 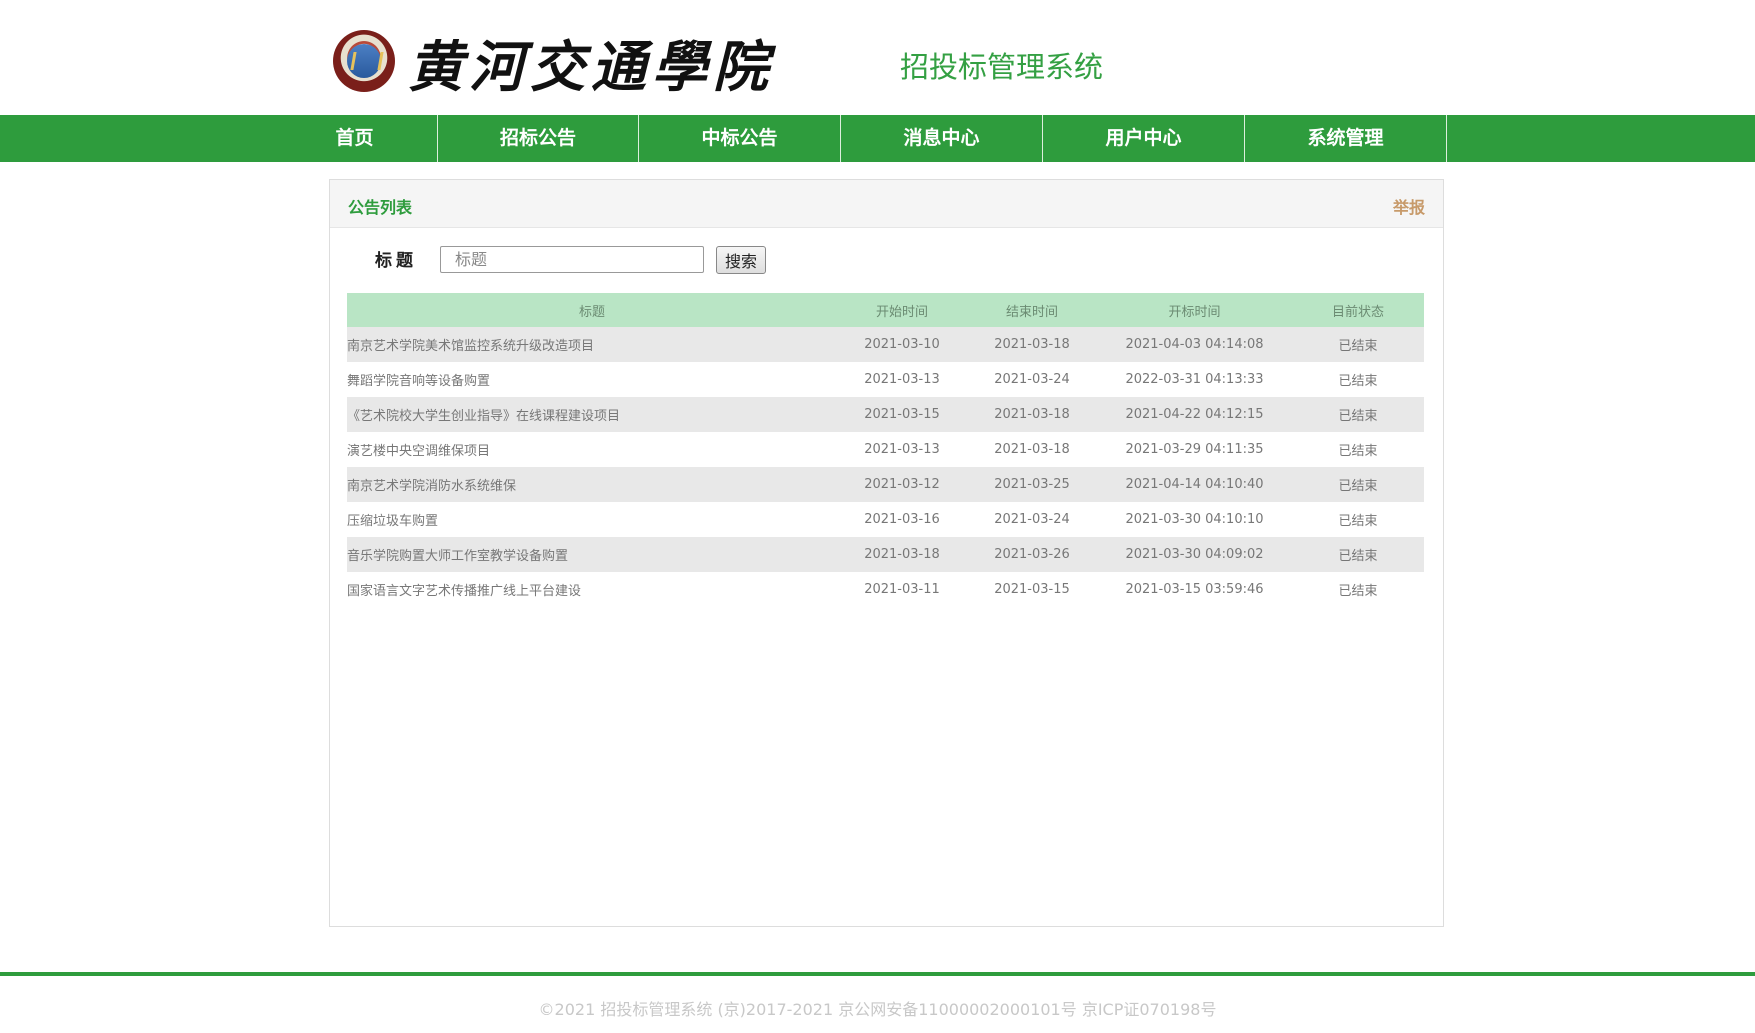 What do you see at coordinates (592, 484) in the screenshot?
I see `cell-title: 南京艺术学院消防水系统维保` at bounding box center [592, 484].